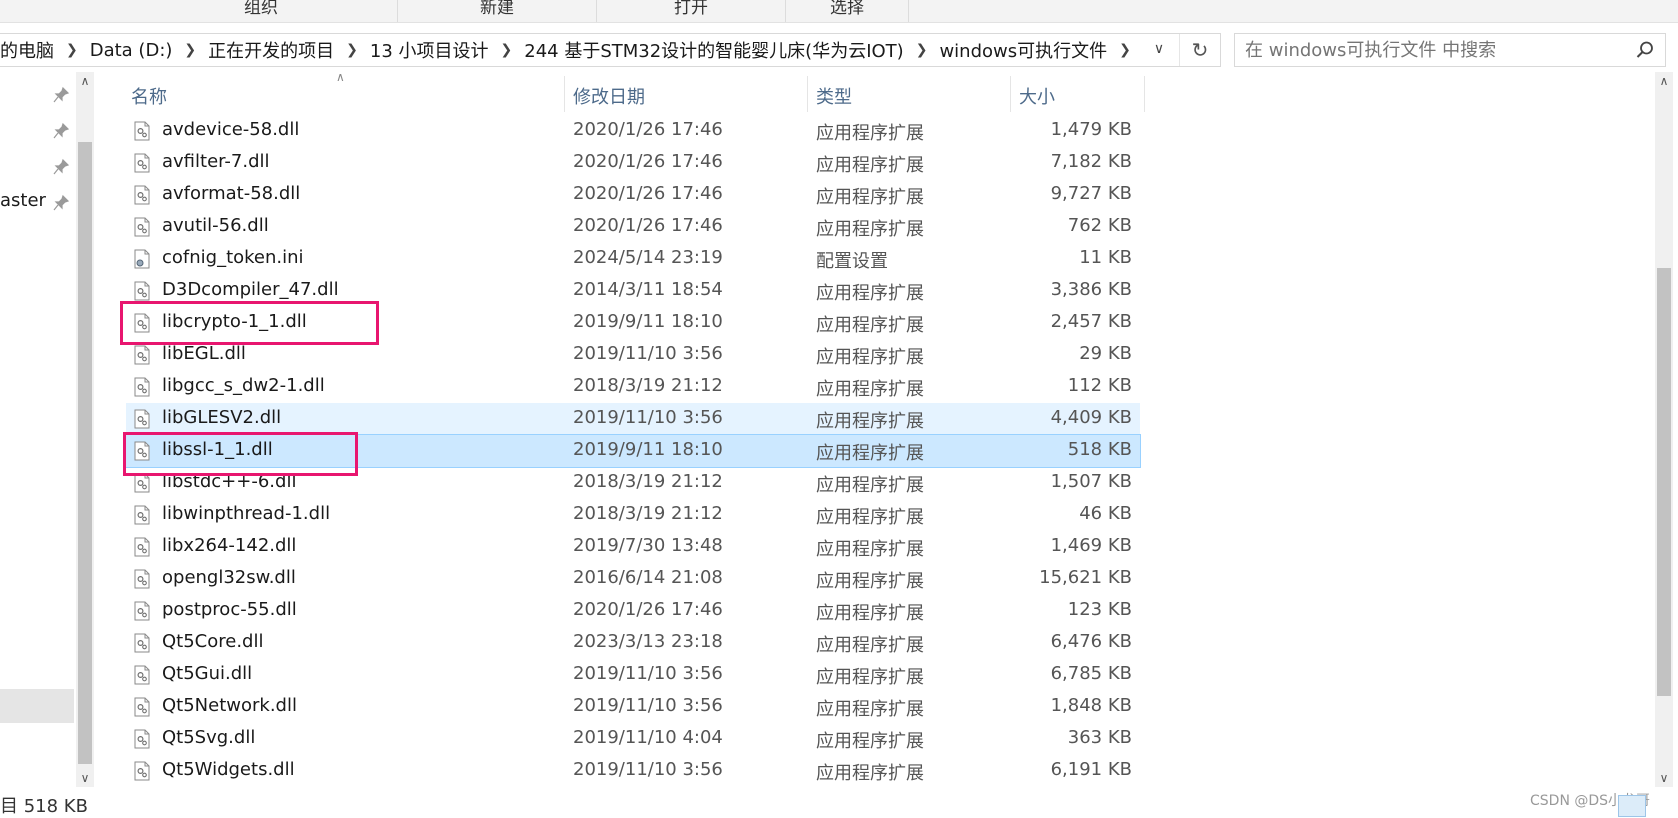 This screenshot has height=818, width=1678. Describe the element at coordinates (131, 50) in the screenshot. I see `breadcrumb-item: Data (D:)` at that location.